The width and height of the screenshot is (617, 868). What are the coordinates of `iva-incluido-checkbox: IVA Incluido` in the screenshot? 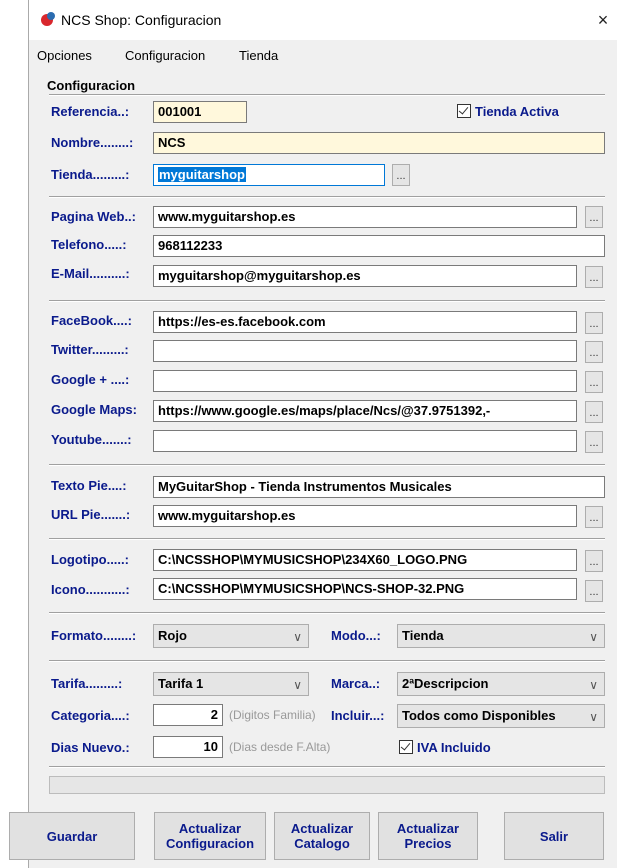 It's located at (445, 747).